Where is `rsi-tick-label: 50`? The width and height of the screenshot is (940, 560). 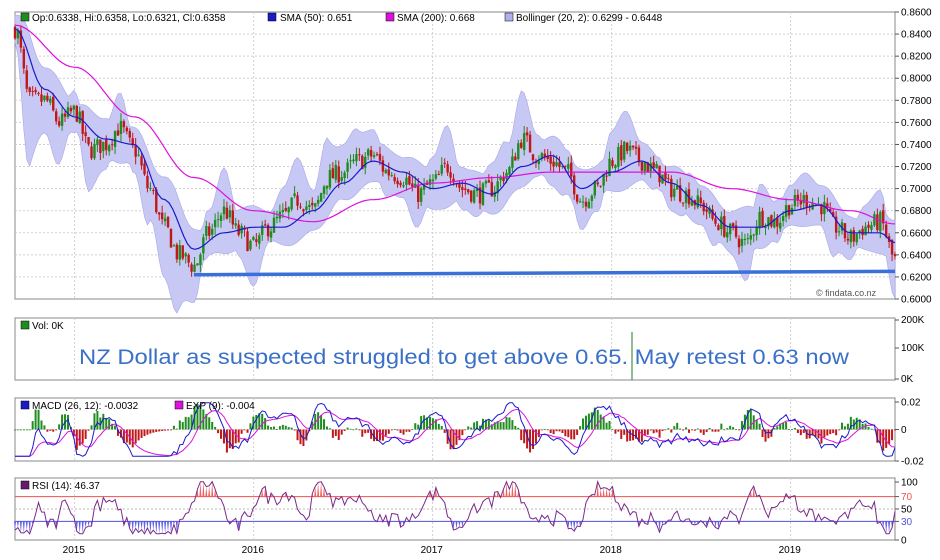 rsi-tick-label: 50 is located at coordinates (907, 510).